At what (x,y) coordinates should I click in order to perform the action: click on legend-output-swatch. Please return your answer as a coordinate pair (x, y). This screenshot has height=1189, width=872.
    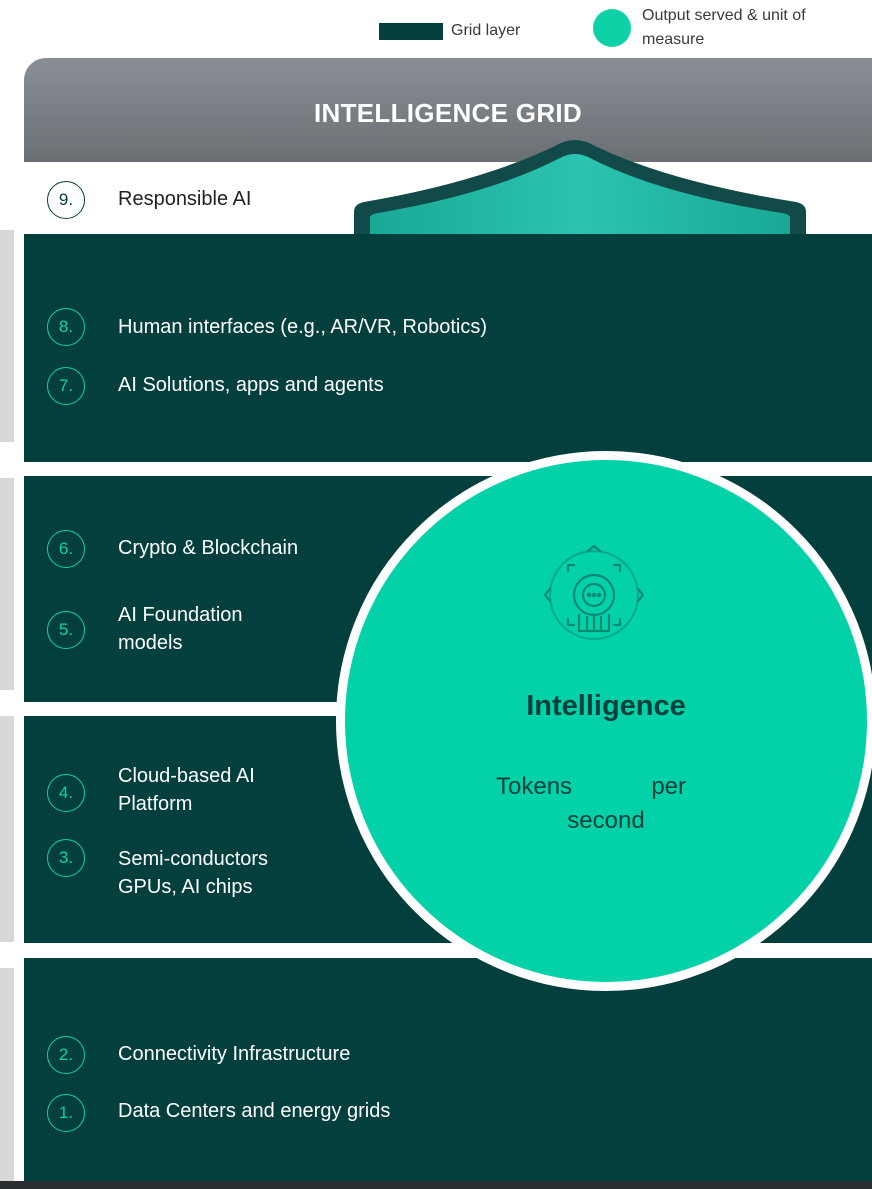
    Looking at the image, I should click on (612, 28).